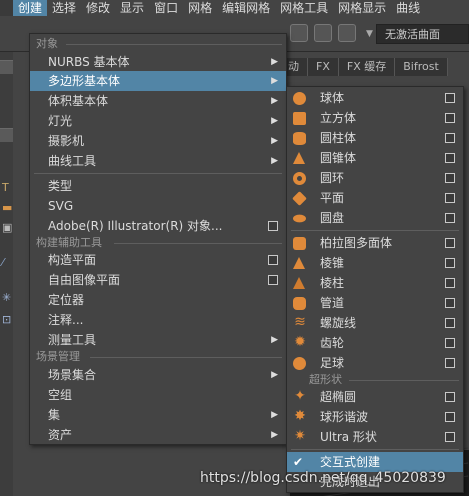 The width and height of the screenshot is (469, 496). I want to click on menu-item-platonic-solids: 柏拉图多面体, so click(375, 243).